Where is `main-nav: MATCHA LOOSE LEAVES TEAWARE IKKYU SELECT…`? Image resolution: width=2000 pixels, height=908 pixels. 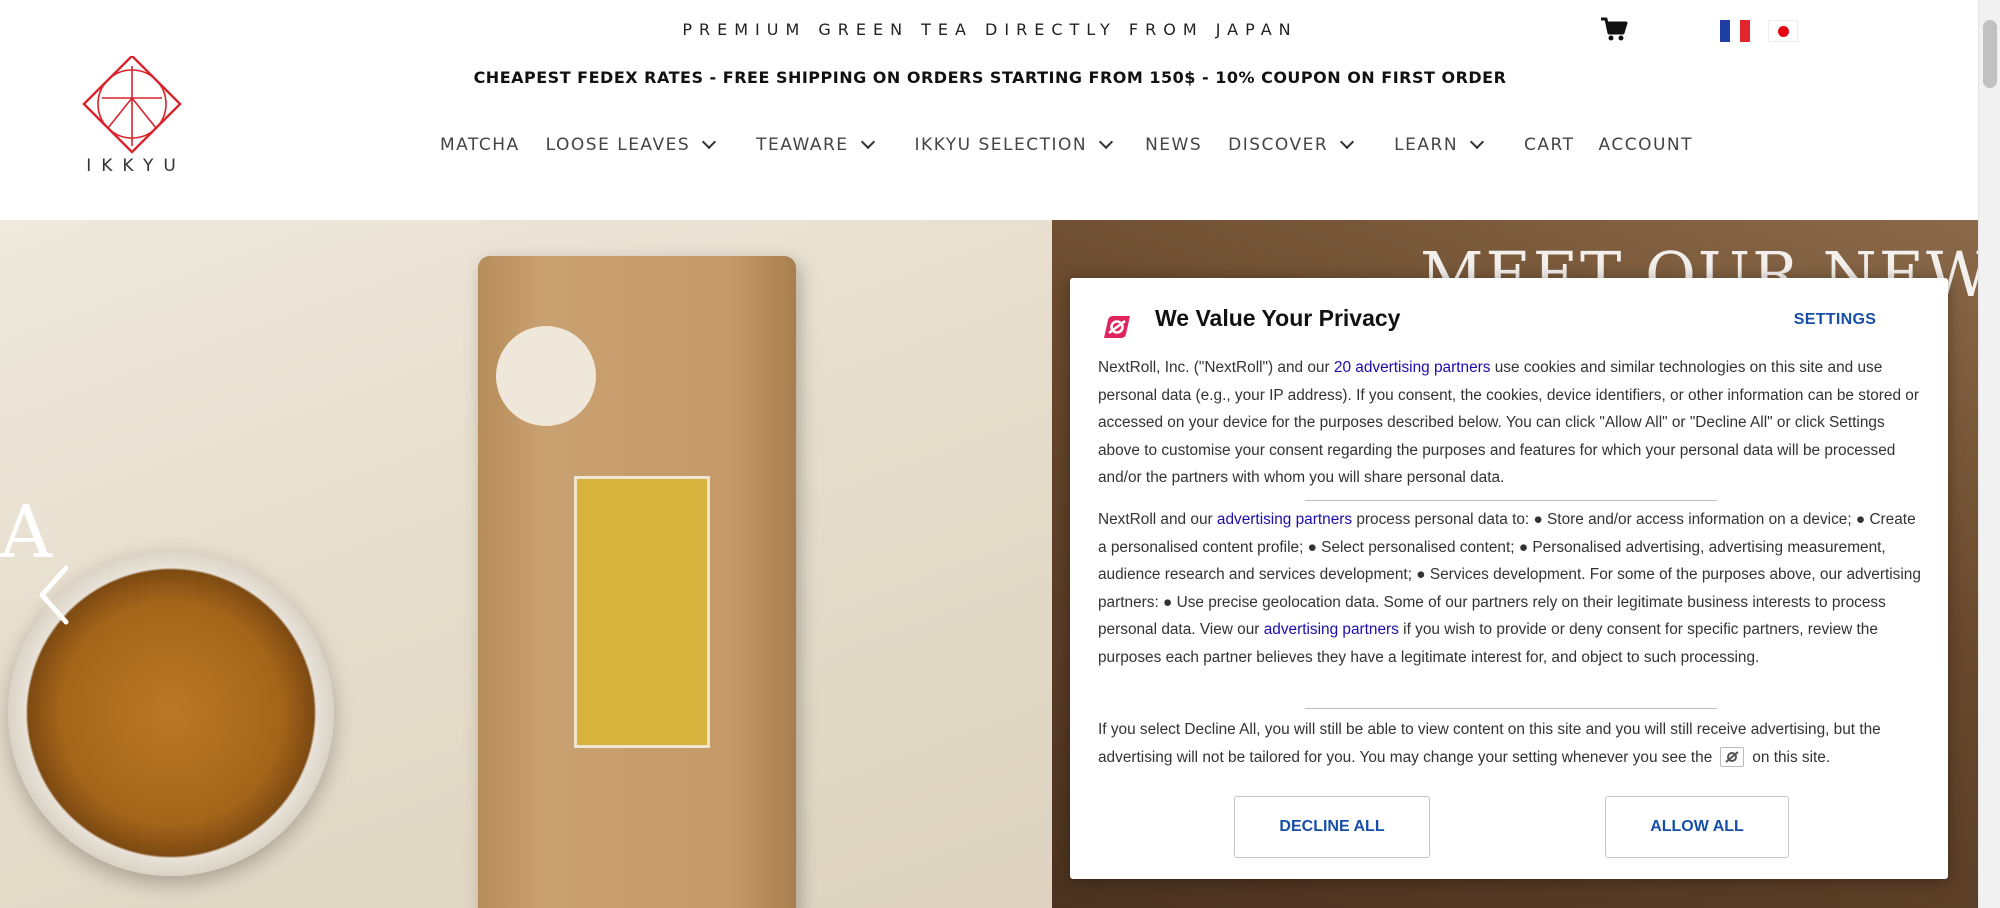 main-nav: MATCHA LOOSE LEAVES TEAWARE IKKYU SELECT… is located at coordinates (1066, 145).